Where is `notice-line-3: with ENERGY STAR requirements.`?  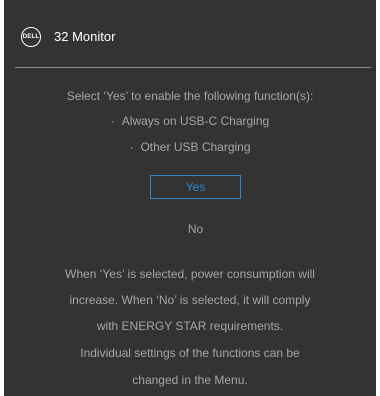
notice-line-3: with ENERGY STAR requirements. is located at coordinates (190, 326).